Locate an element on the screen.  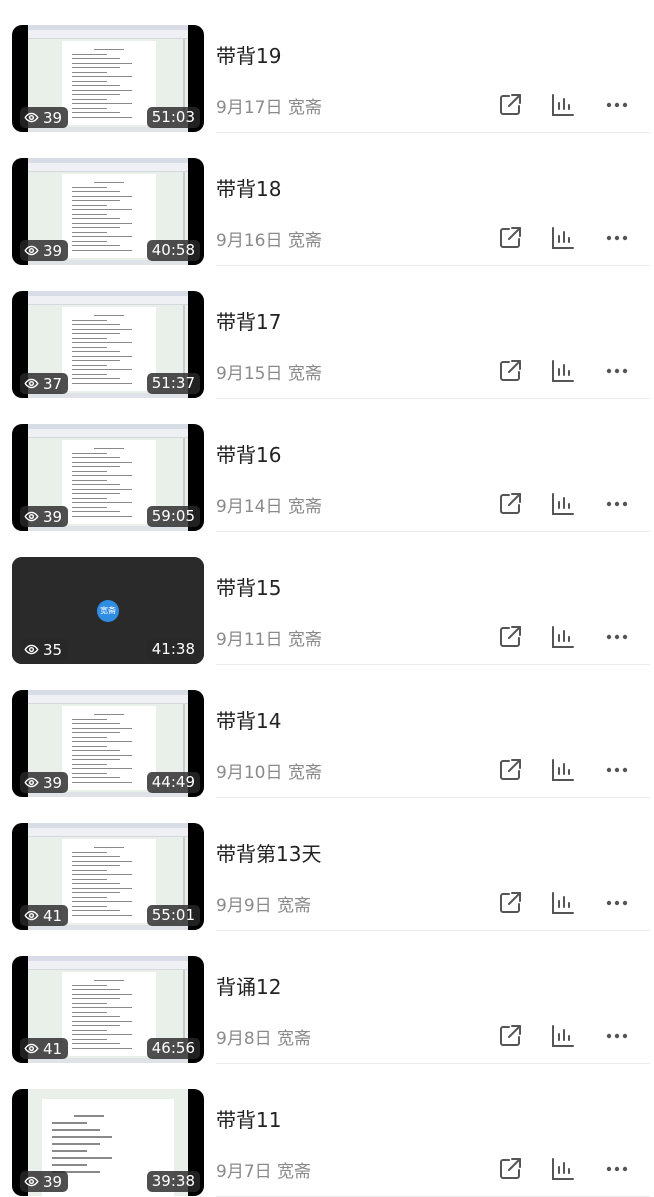
duration-badge: 41:38 is located at coordinates (173, 649).